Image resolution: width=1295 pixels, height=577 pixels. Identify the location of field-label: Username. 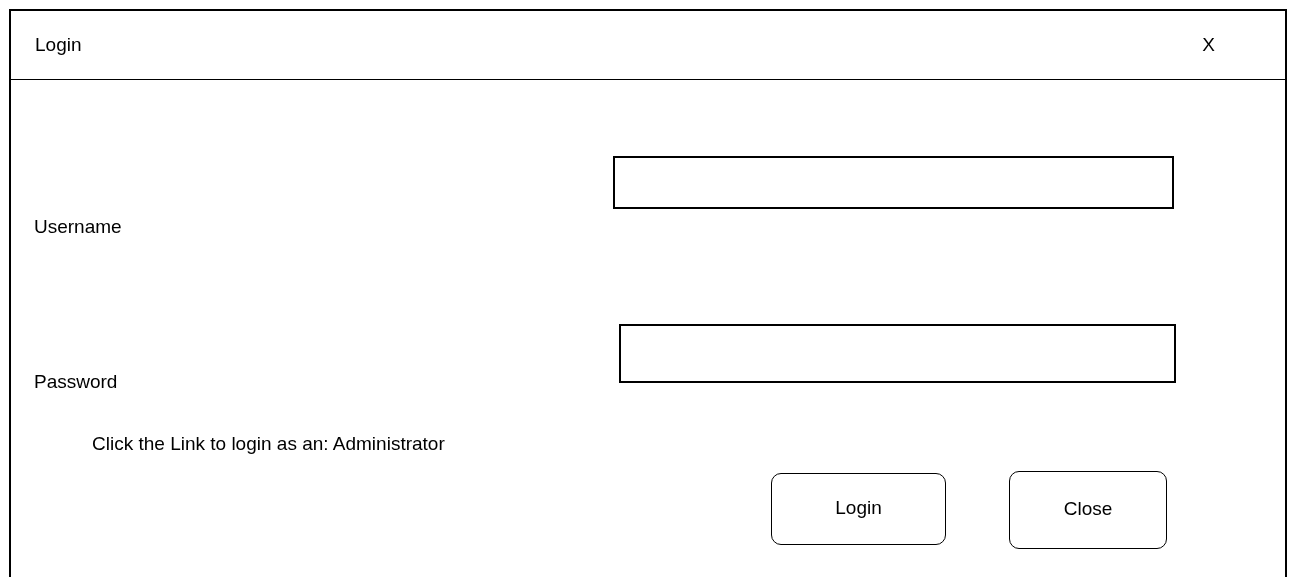
(78, 227).